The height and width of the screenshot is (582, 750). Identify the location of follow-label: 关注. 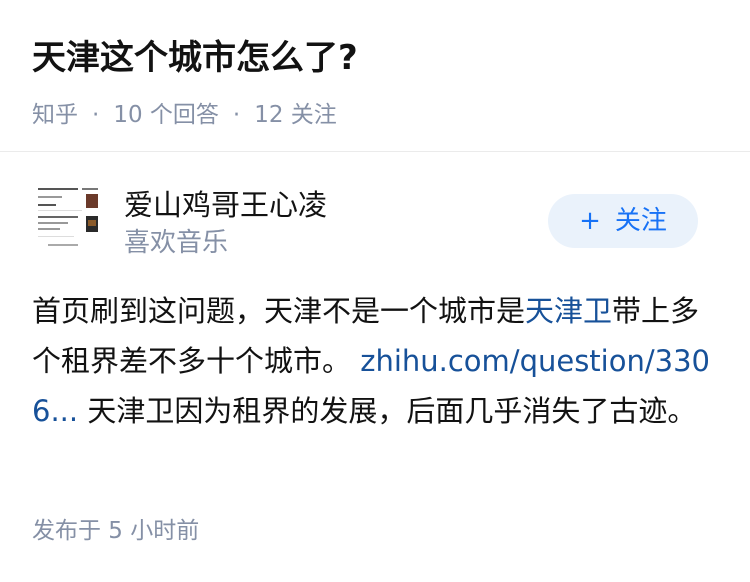
(640, 221).